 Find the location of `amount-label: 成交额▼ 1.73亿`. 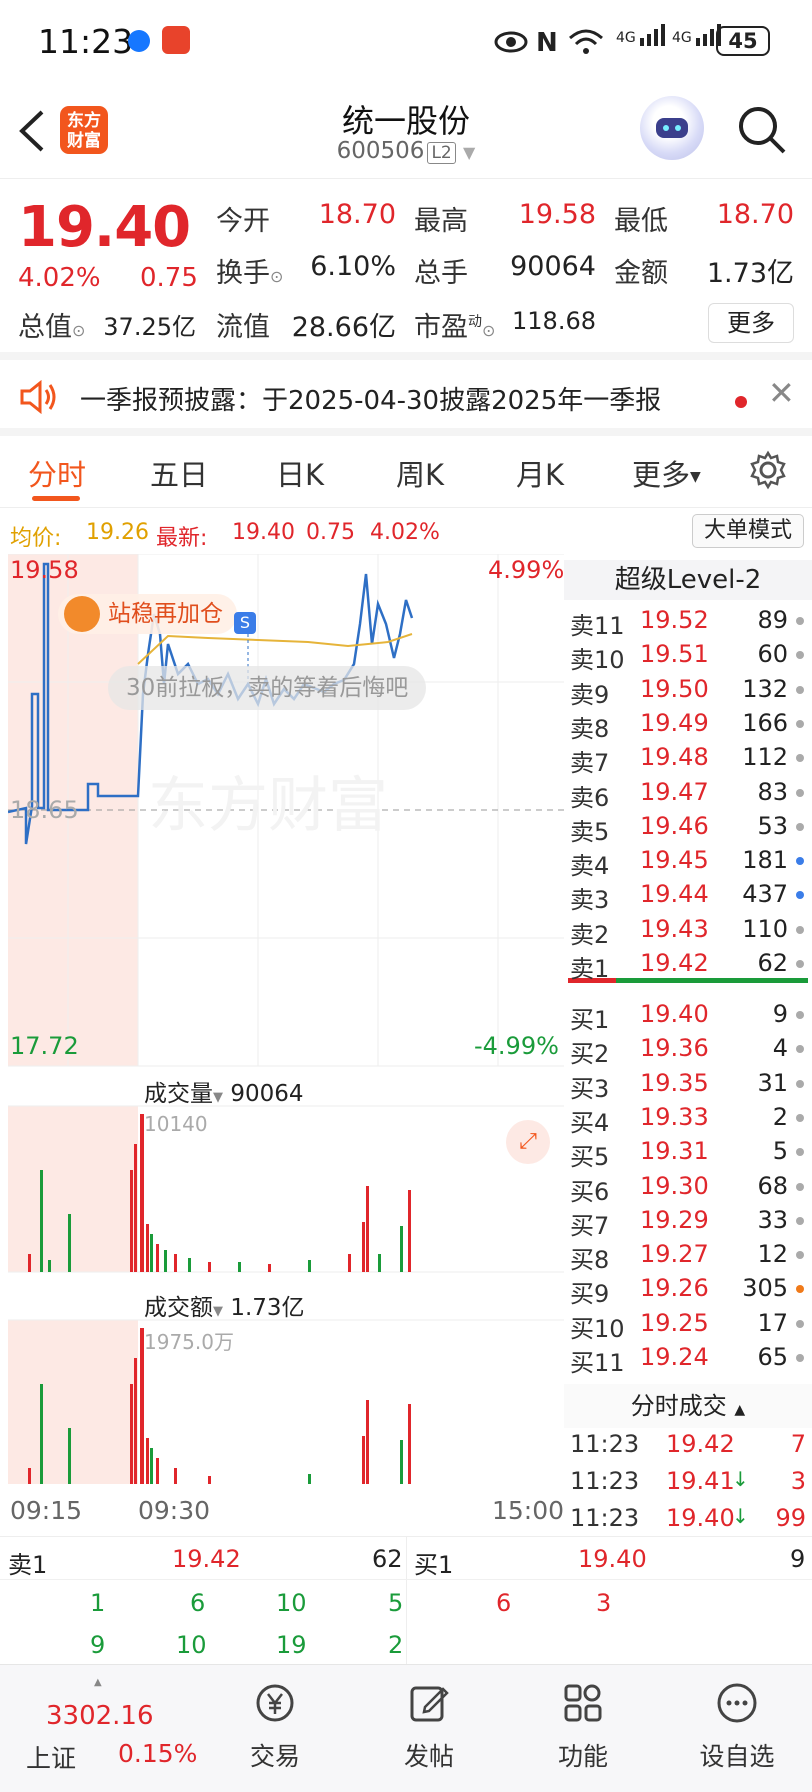

amount-label: 成交额▼ 1.73亿 is located at coordinates (224, 1305).